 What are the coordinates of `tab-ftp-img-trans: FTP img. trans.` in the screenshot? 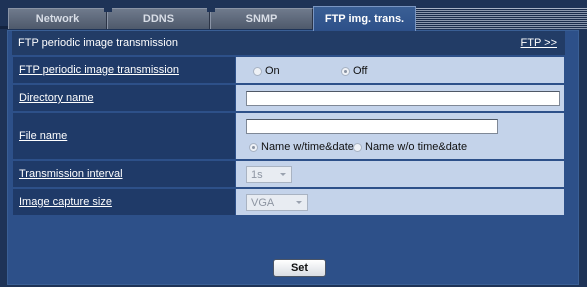 It's located at (364, 18).